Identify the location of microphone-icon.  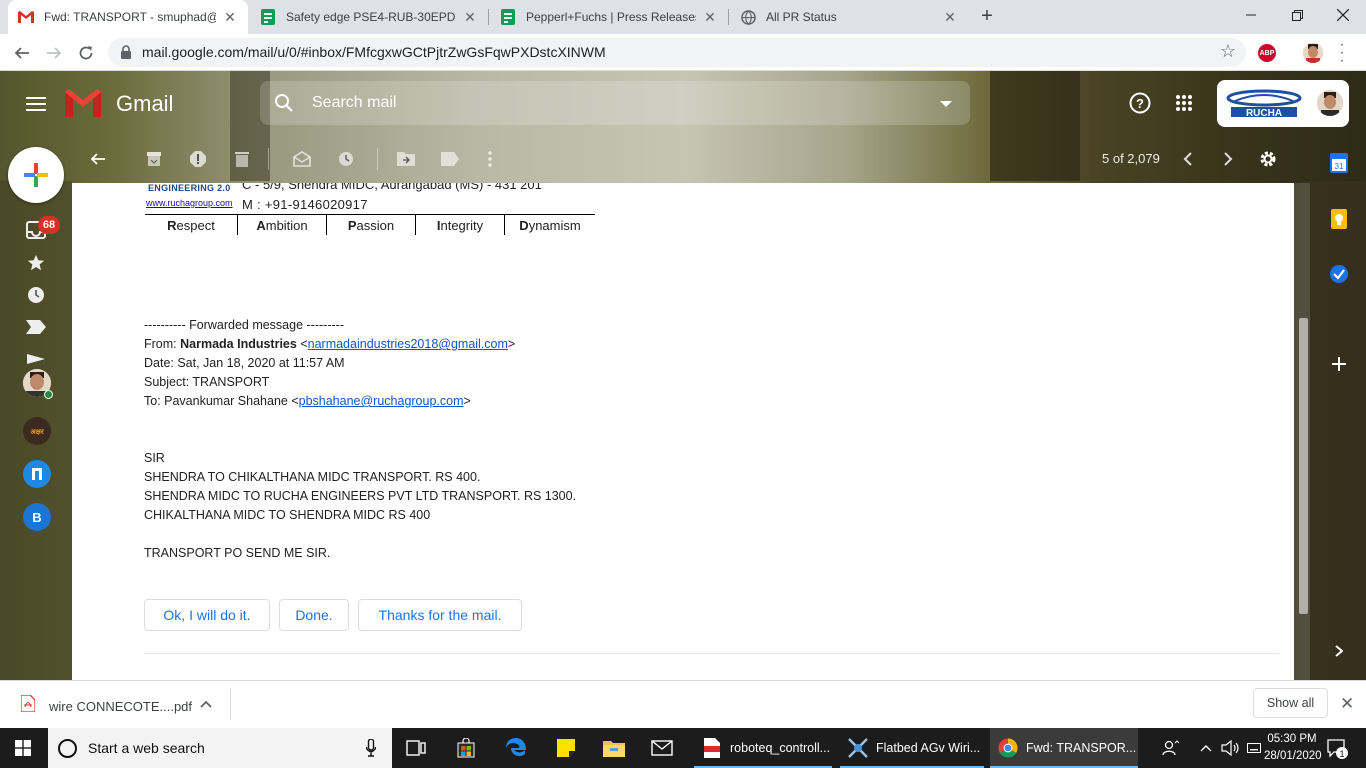
(371, 747).